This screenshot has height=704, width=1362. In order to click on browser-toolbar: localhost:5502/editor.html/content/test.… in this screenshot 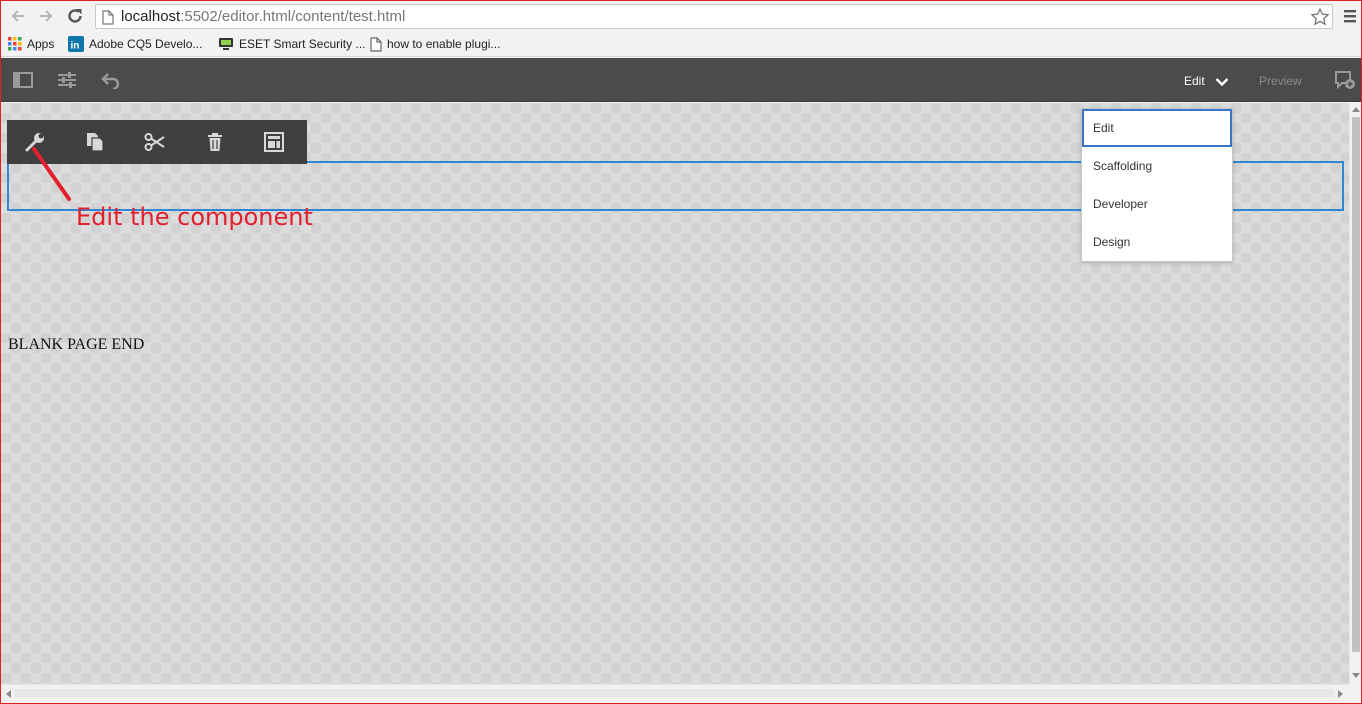, I will do `click(681, 16)`.